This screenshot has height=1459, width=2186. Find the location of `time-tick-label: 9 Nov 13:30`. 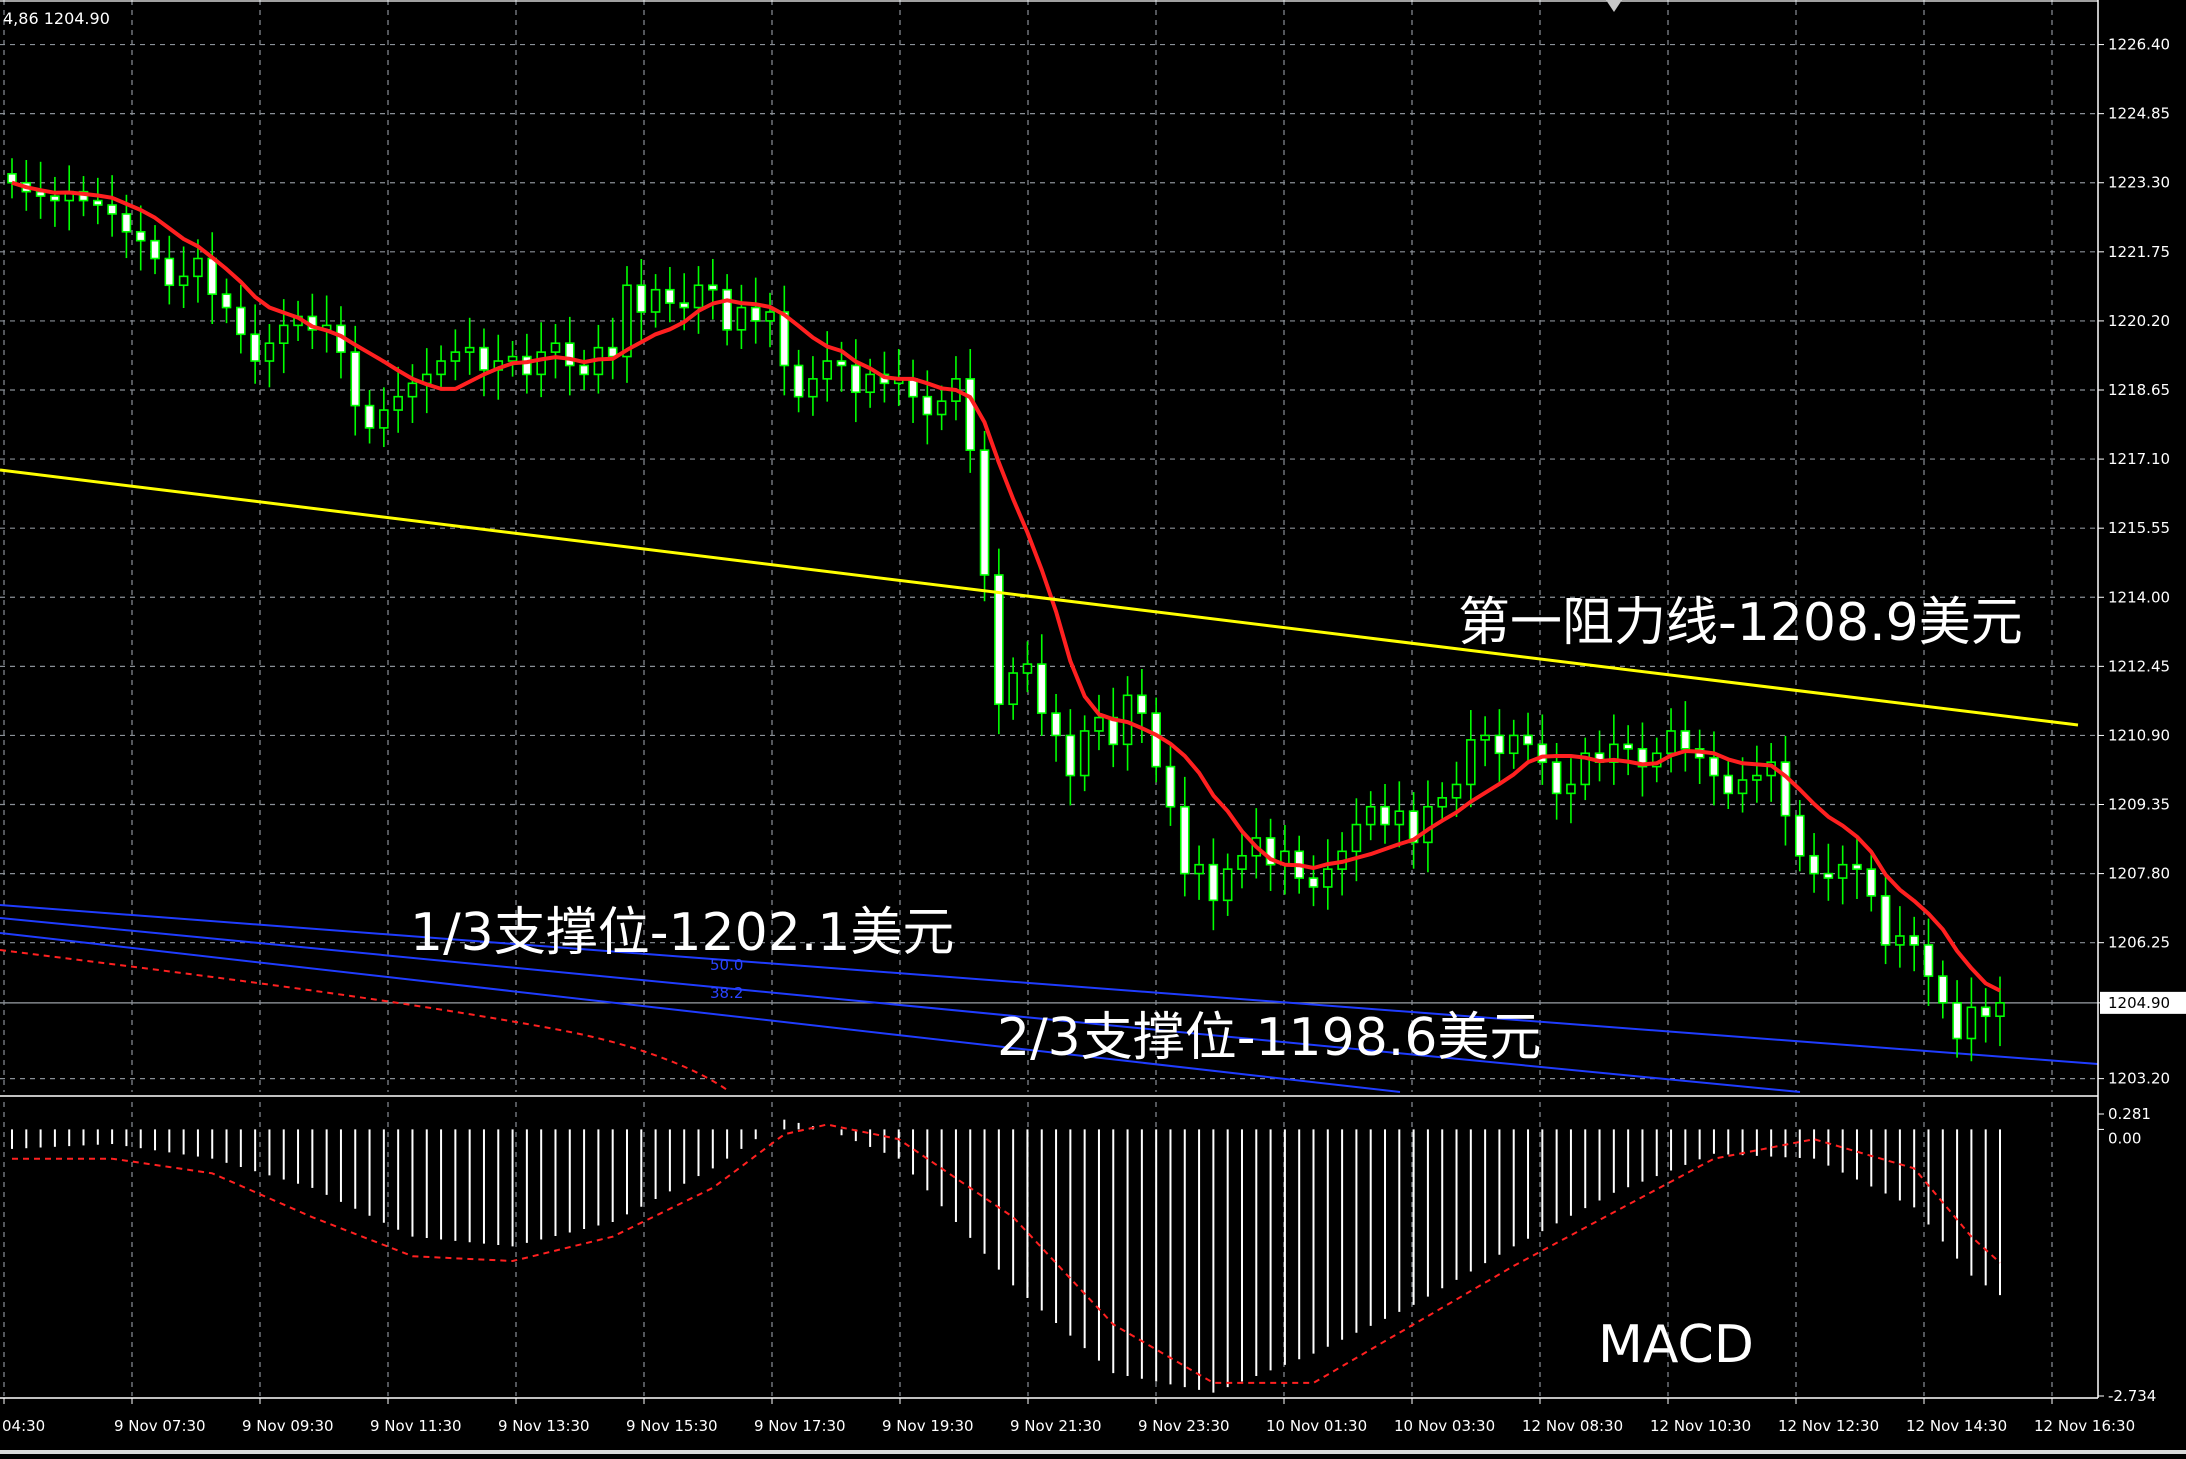

time-tick-label: 9 Nov 13:30 is located at coordinates (544, 1426).